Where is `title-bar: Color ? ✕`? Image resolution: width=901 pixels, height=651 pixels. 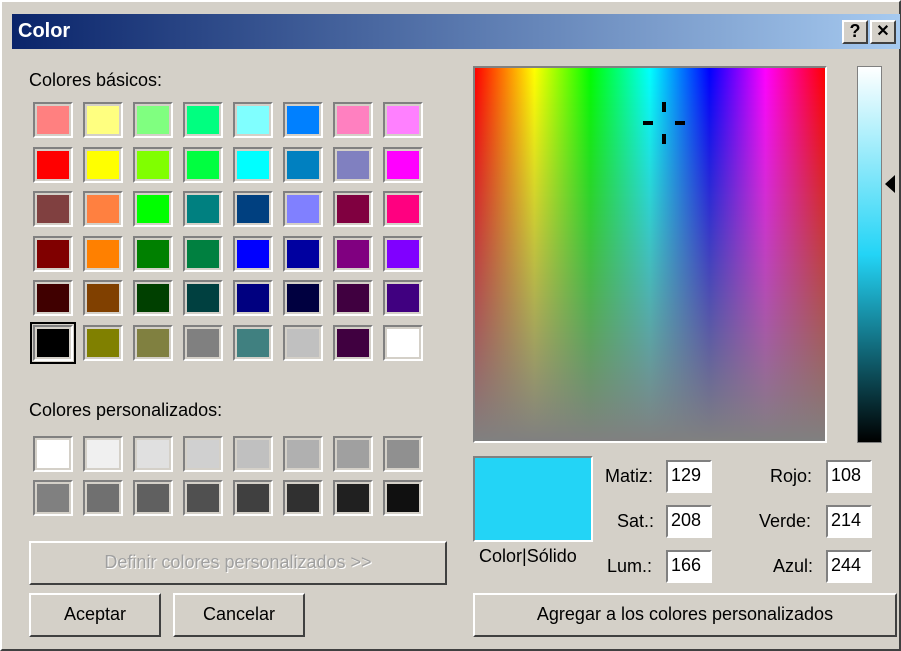 title-bar: Color ? ✕ is located at coordinates (456, 31).